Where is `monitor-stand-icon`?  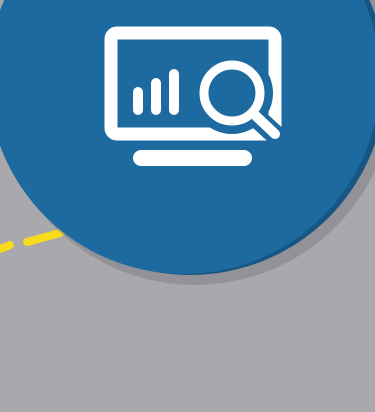
monitor-stand-icon is located at coordinates (192, 158).